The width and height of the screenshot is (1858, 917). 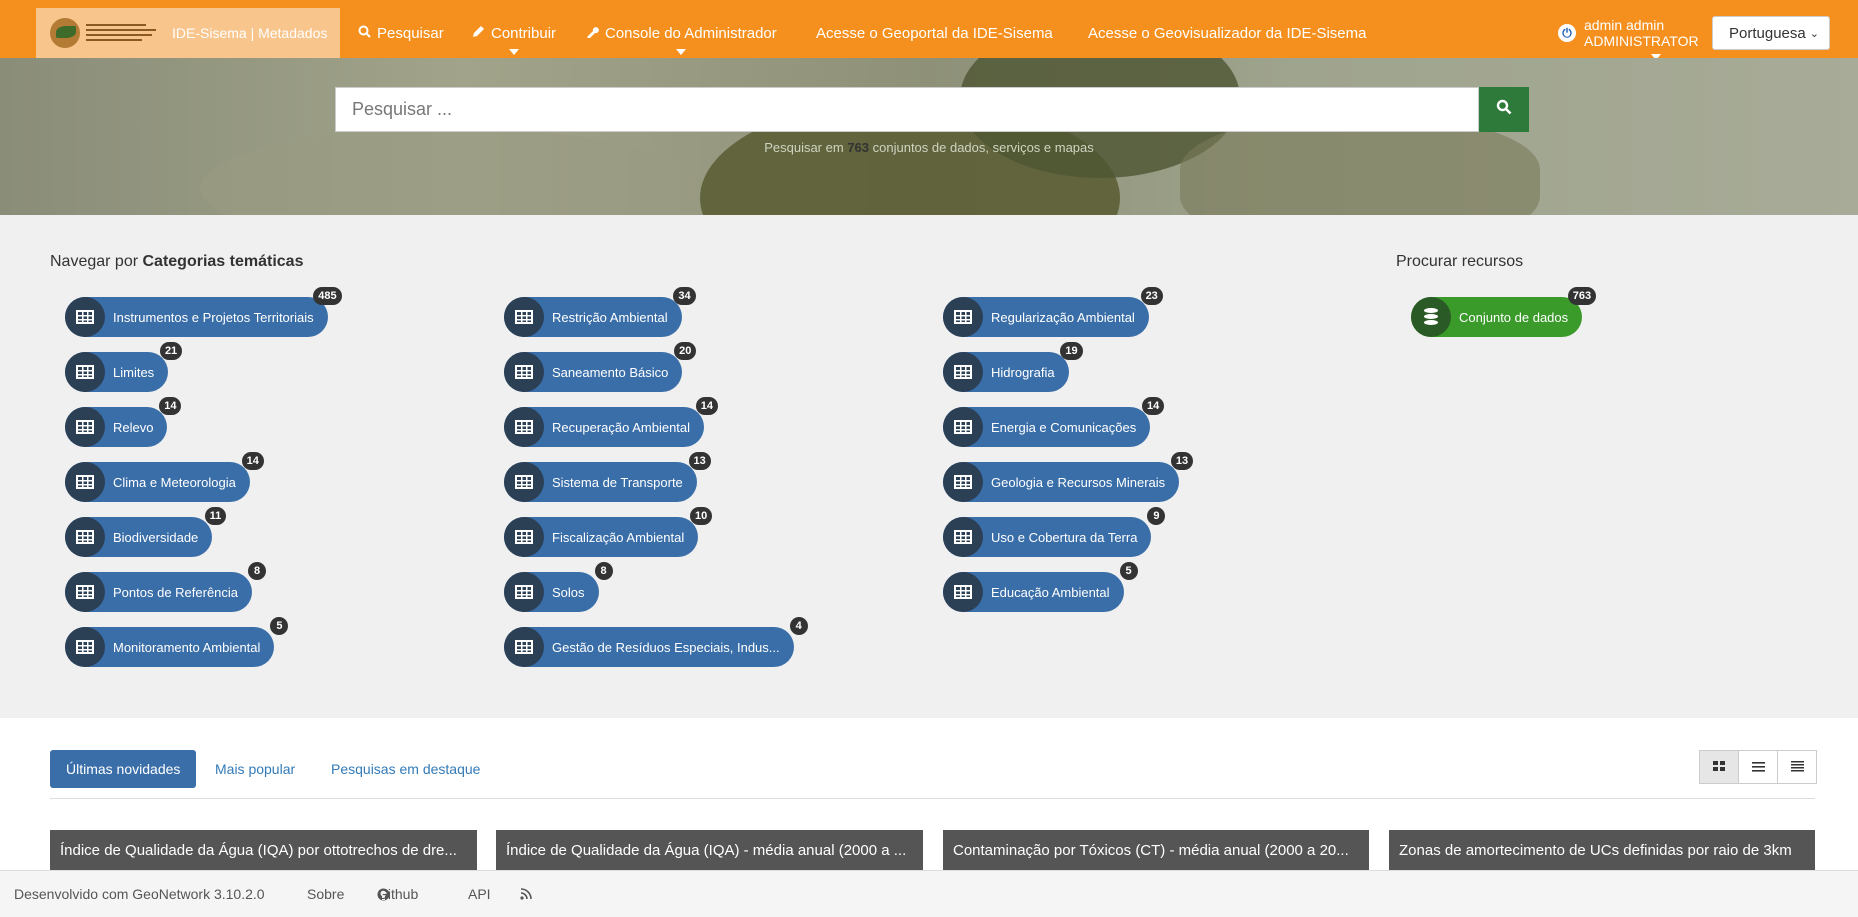 What do you see at coordinates (176, 592) in the screenshot?
I see `category-label: Pontos de Referência` at bounding box center [176, 592].